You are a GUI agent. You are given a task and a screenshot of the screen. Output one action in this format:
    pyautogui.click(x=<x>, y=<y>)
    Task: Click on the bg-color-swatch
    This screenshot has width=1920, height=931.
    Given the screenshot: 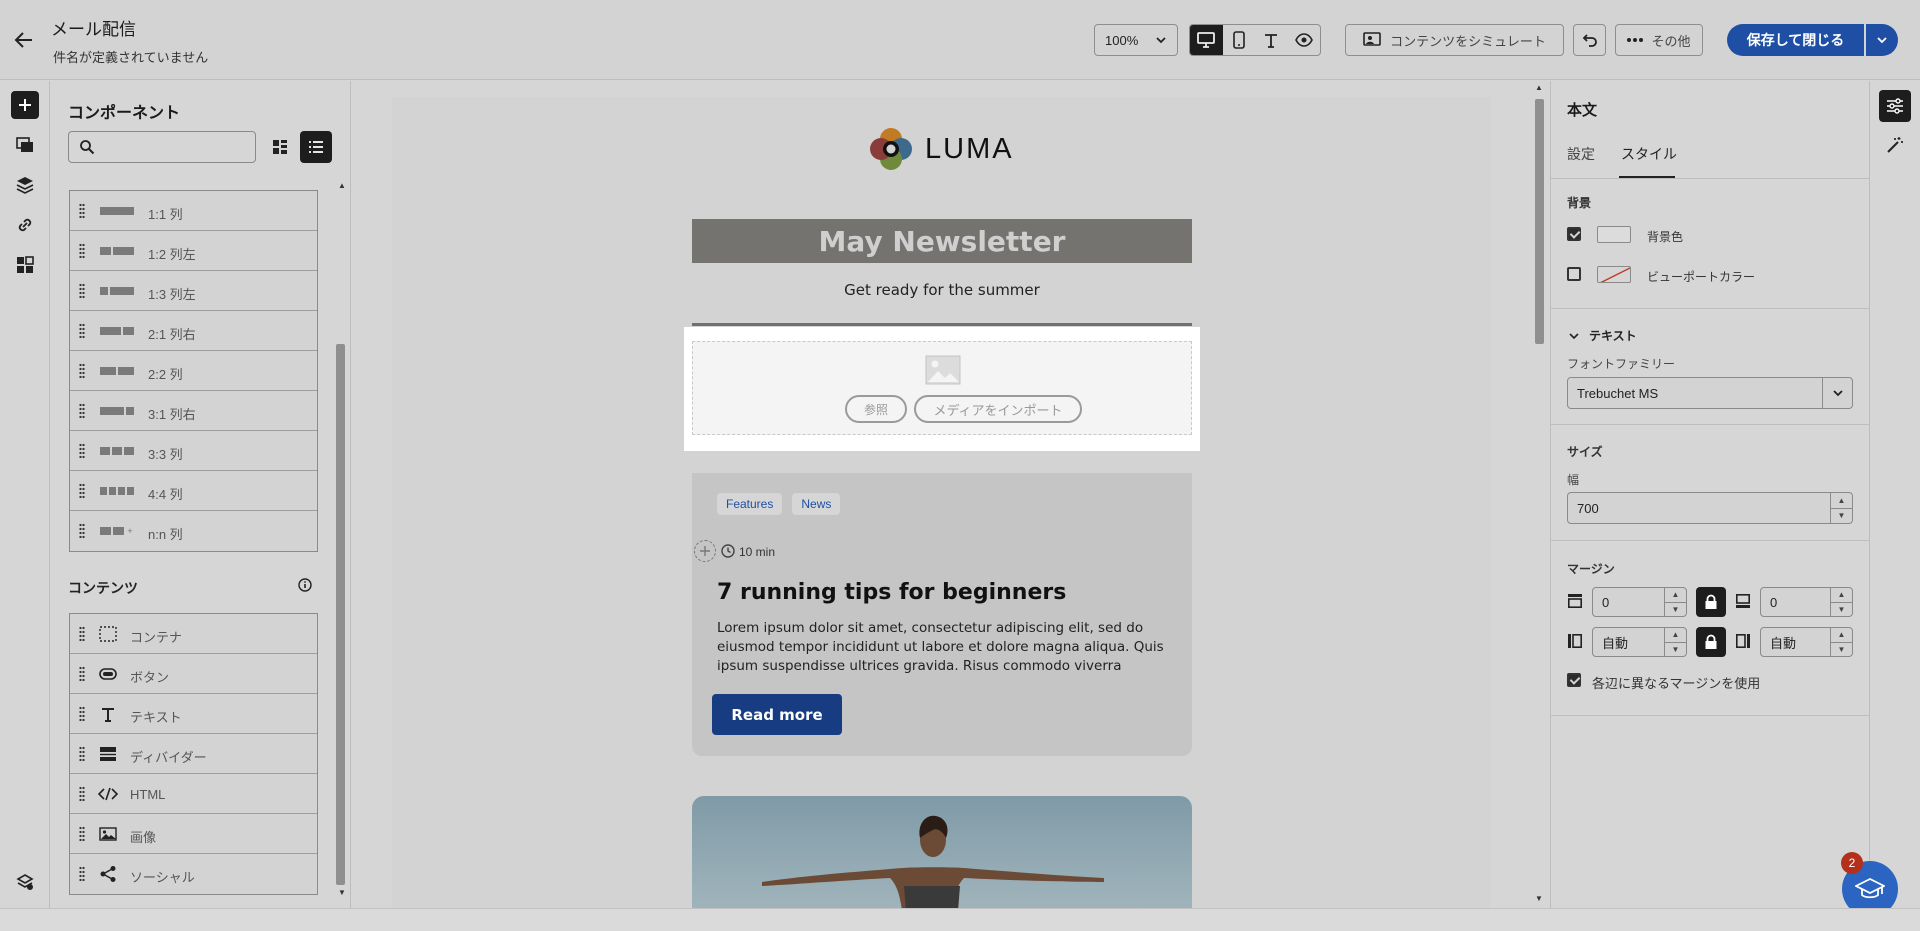 What is the action you would take?
    pyautogui.click(x=1614, y=234)
    